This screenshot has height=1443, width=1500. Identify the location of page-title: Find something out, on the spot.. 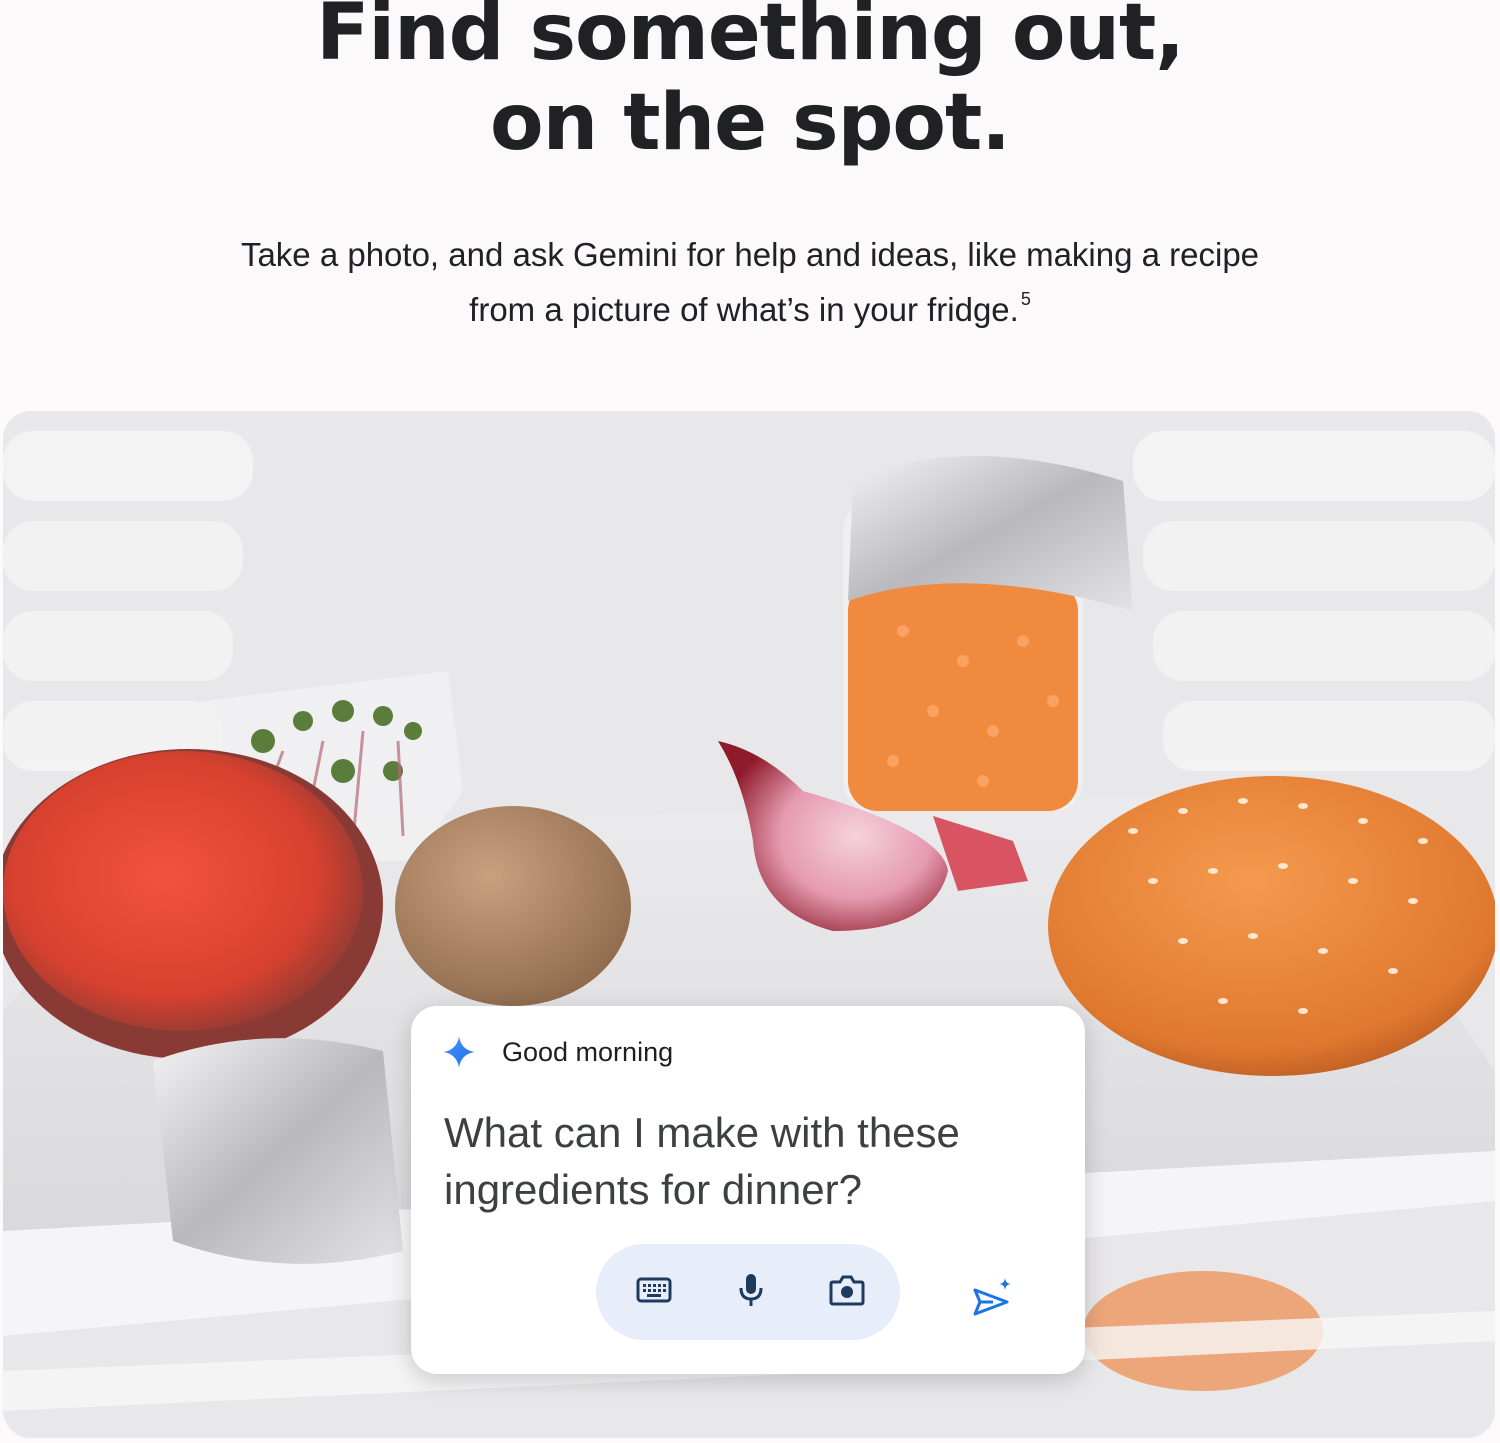
(750, 84).